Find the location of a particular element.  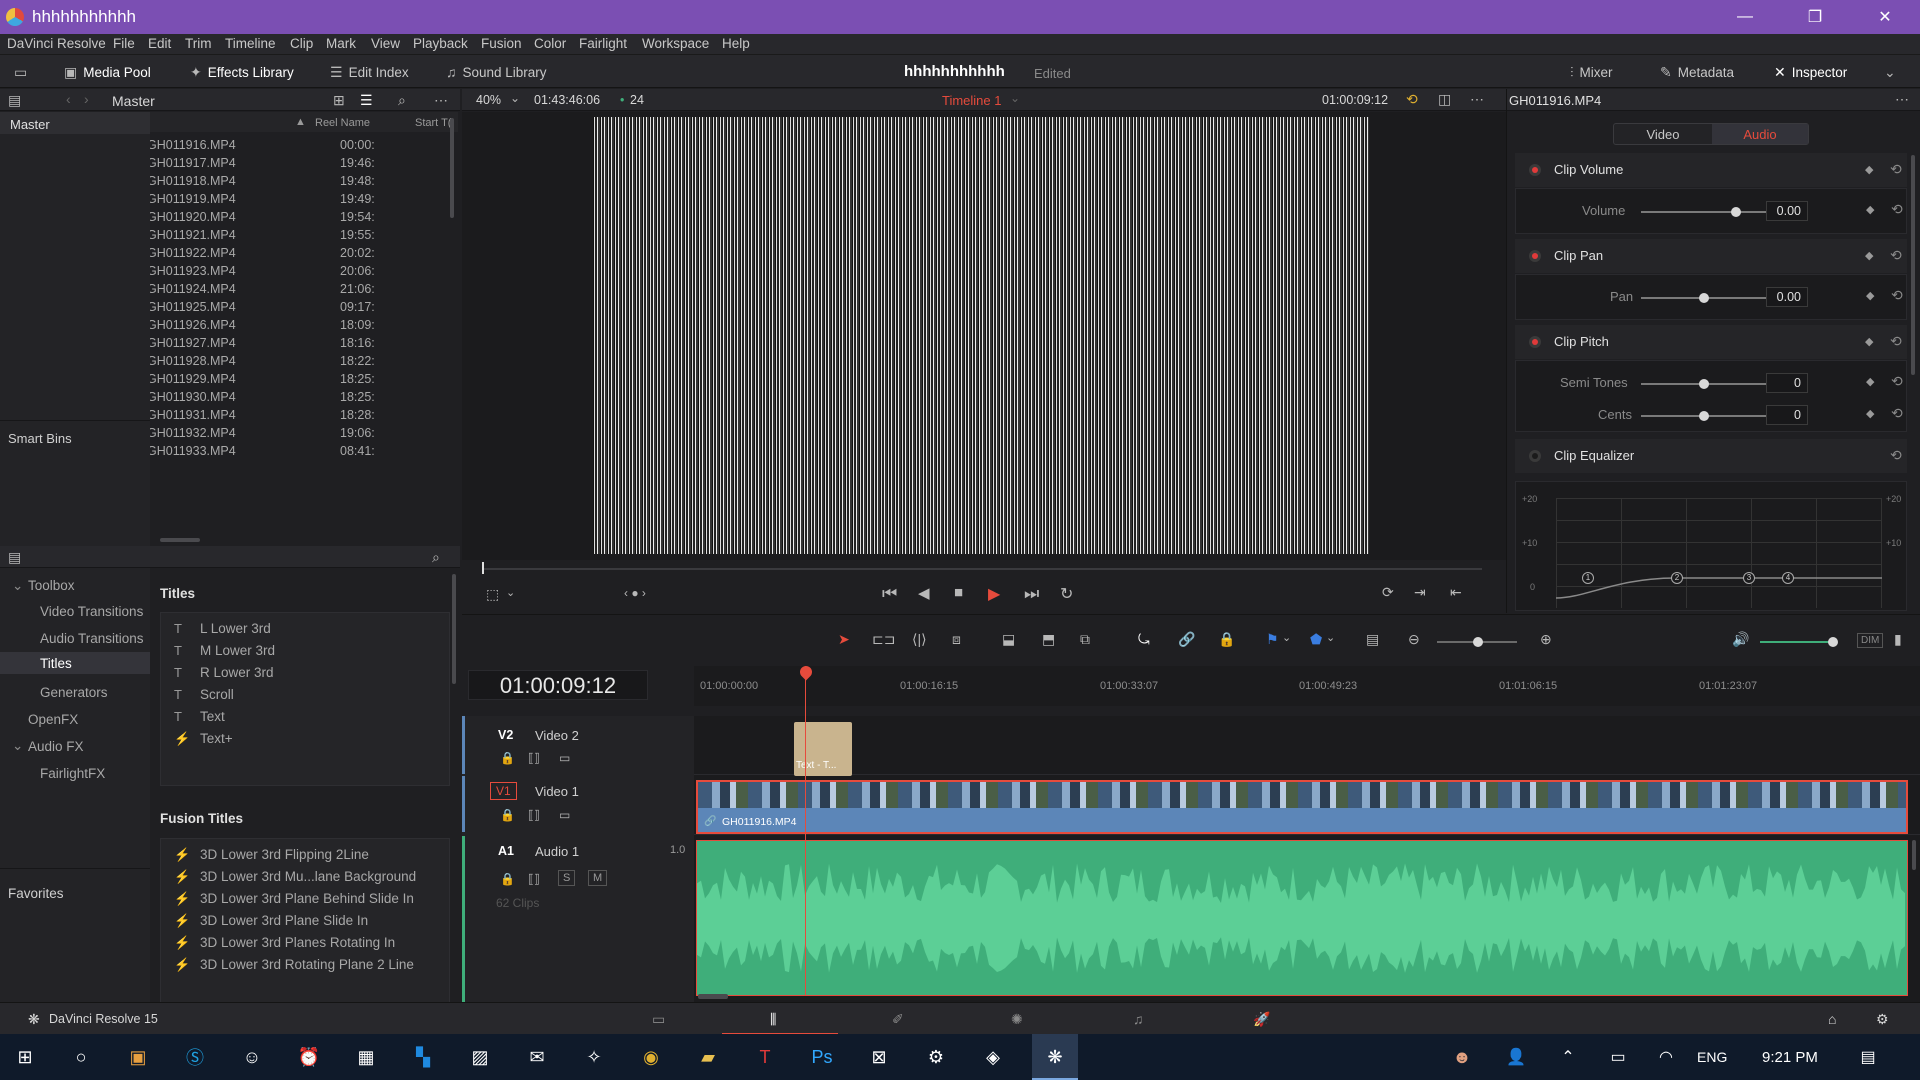

home-icon: ⌂ is located at coordinates (1832, 1019).